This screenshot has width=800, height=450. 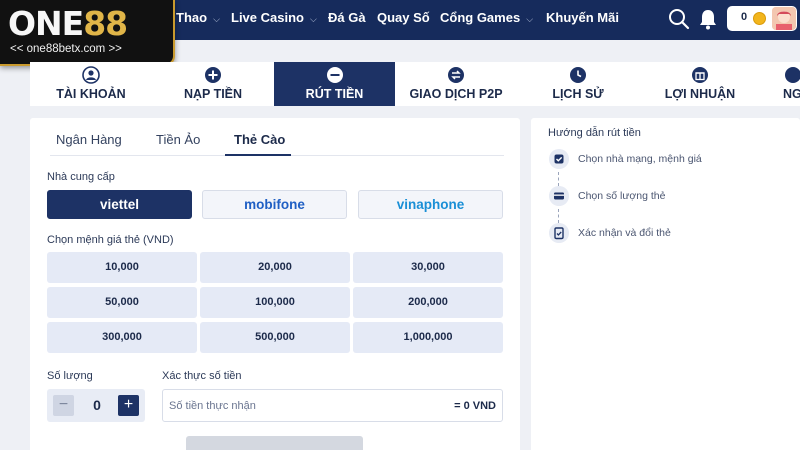 I want to click on amount-option: 20,000, so click(x=275, y=267).